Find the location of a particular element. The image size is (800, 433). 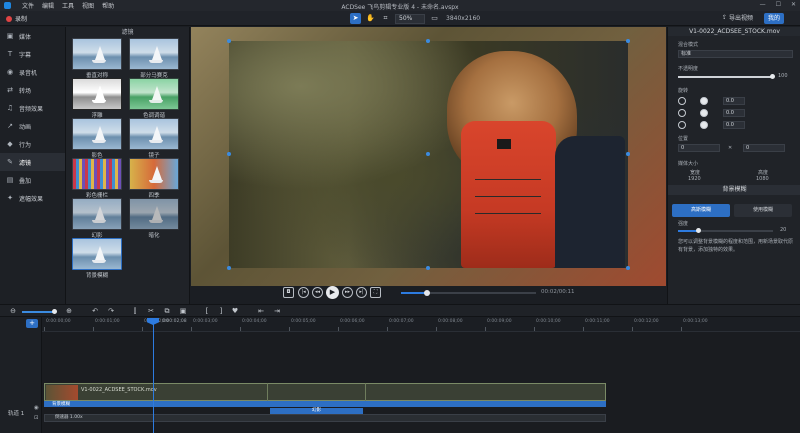

timeline-zoom-slider is located at coordinates (39, 311).